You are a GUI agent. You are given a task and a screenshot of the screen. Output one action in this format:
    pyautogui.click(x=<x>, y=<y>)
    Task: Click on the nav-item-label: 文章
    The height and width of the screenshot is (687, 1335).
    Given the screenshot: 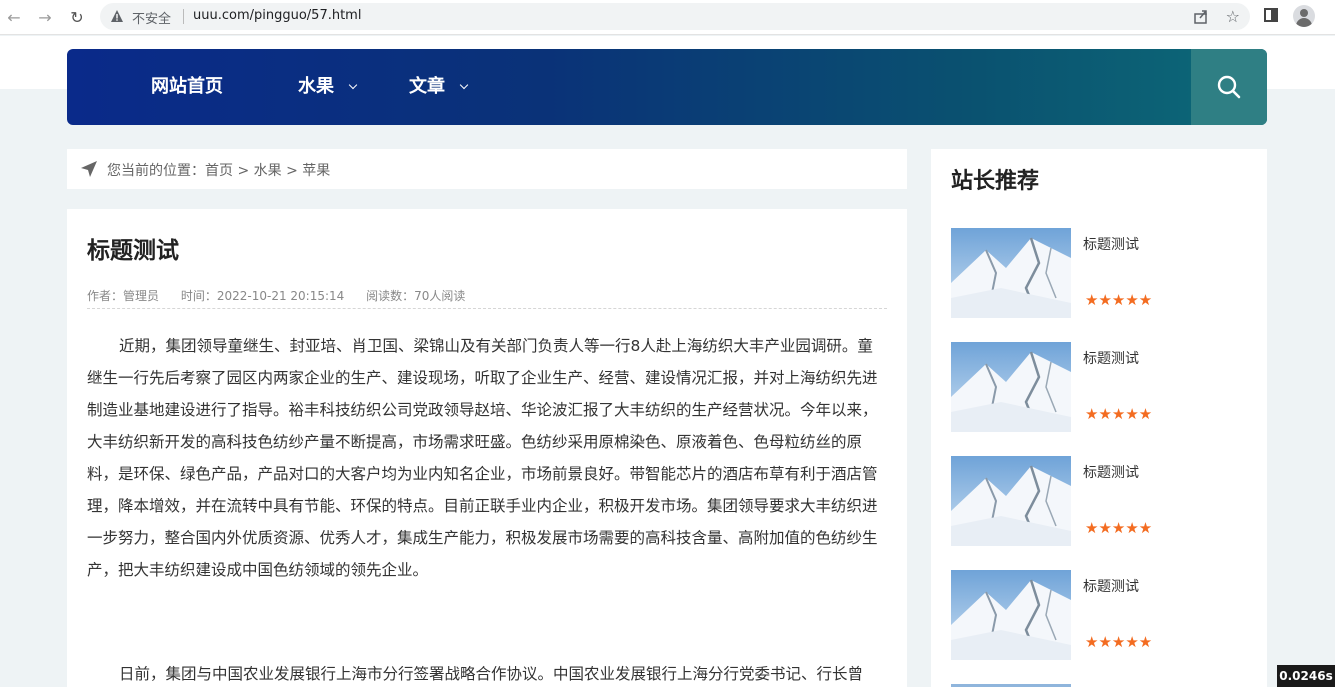 What is the action you would take?
    pyautogui.click(x=427, y=86)
    